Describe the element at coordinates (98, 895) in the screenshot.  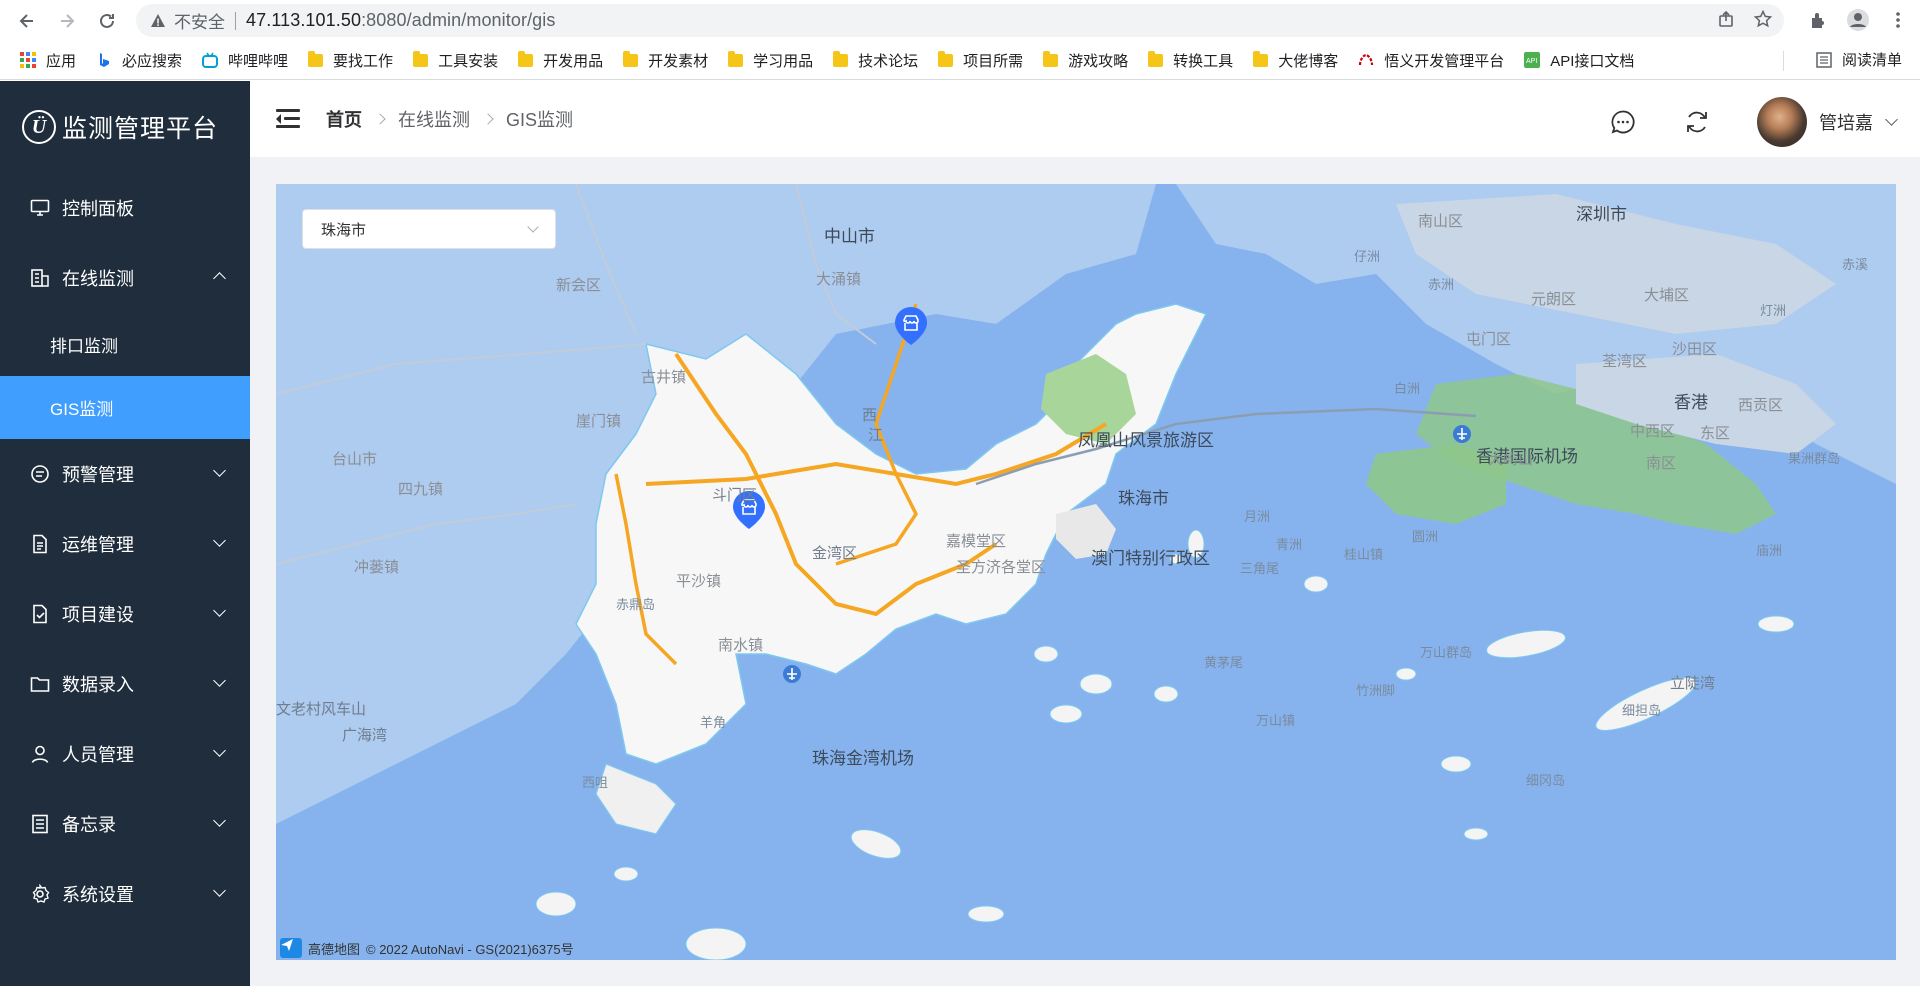
I see `sidebar-item-label: 系统设置` at that location.